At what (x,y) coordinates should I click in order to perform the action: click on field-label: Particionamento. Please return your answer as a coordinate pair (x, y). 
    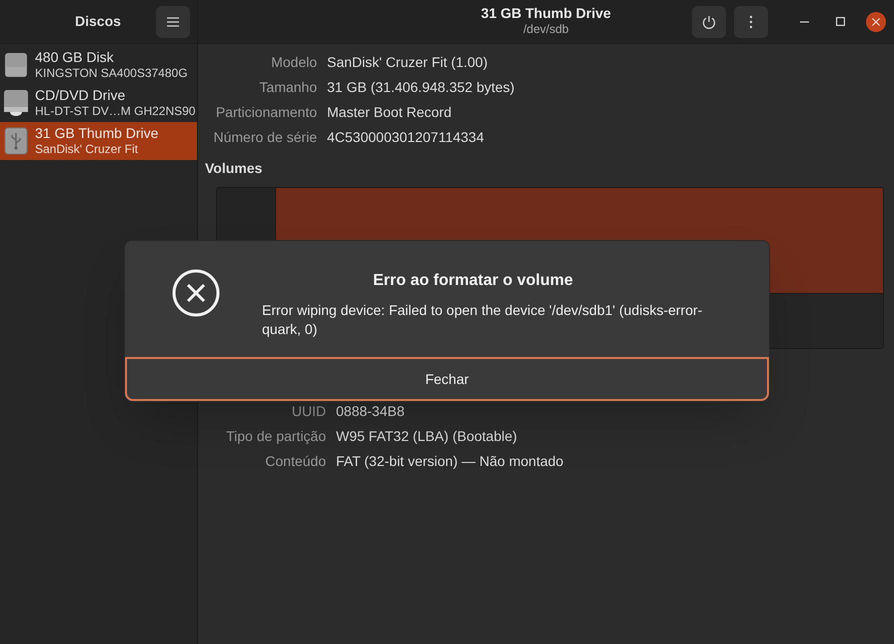
    Looking at the image, I should click on (265, 112).